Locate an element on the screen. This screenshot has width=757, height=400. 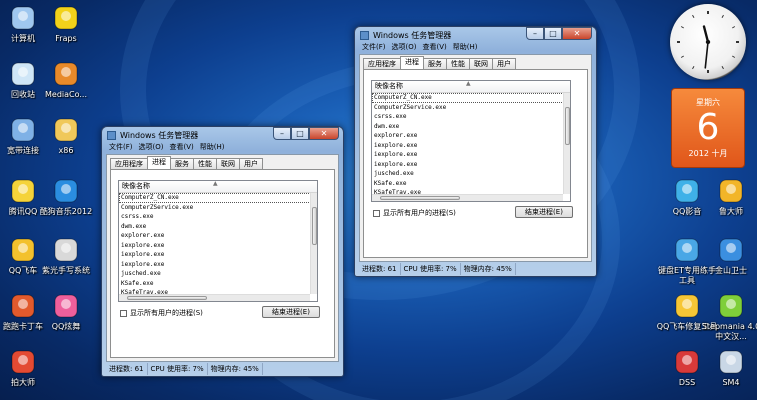
desktop-icon-camera: 拍大师 is located at coordinates (27, 368).